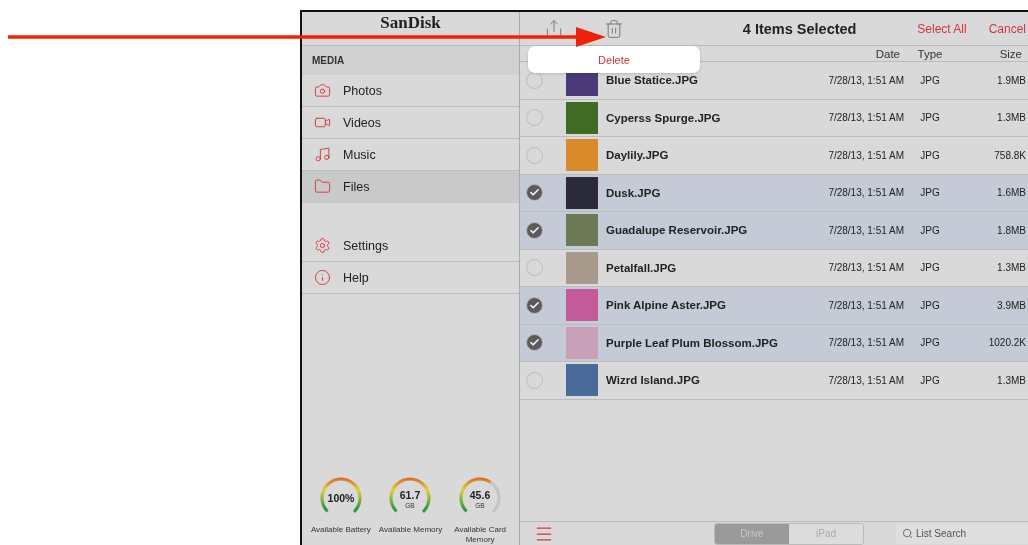 The width and height of the screenshot is (1028, 545). I want to click on file-row: Petalfall.JPG 7/28/13, 1:51 AM JPG 1.3MB, so click(774, 268).